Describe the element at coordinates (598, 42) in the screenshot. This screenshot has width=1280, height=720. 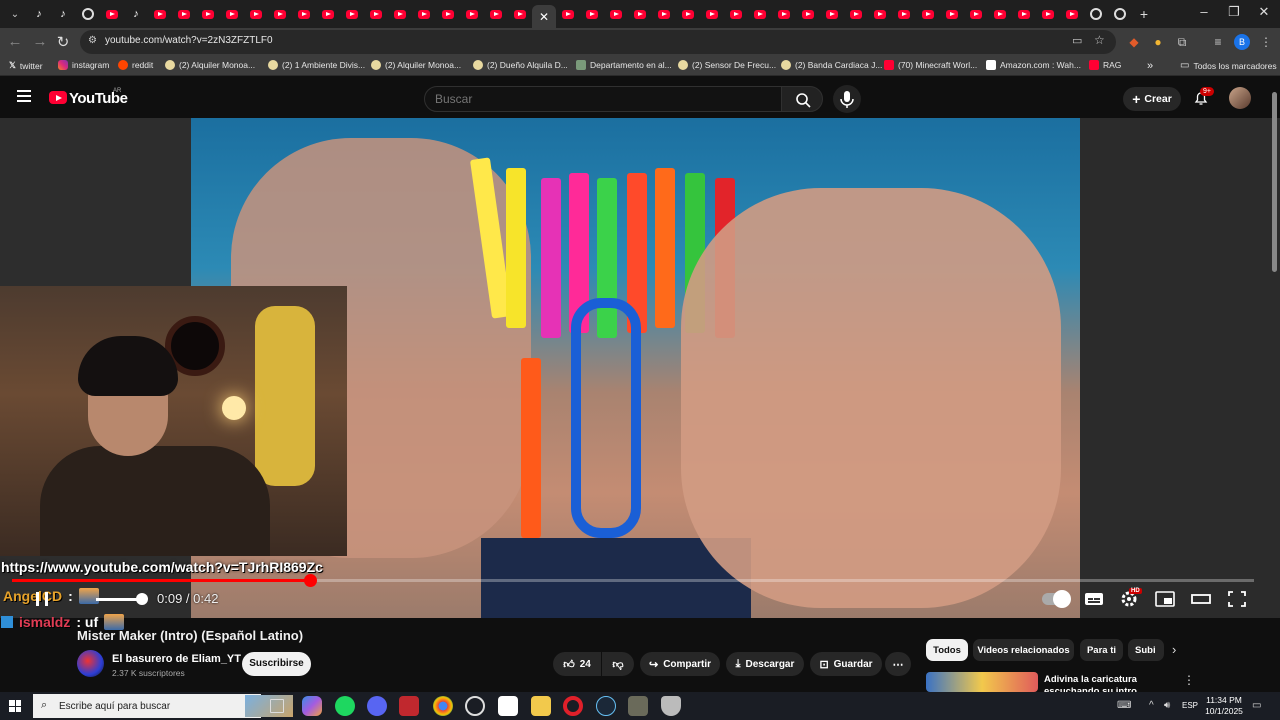
I see `address-bar: ⚙ youtube.com/watch?v=2zN3ZFZTLF0 ▭ ☆` at that location.